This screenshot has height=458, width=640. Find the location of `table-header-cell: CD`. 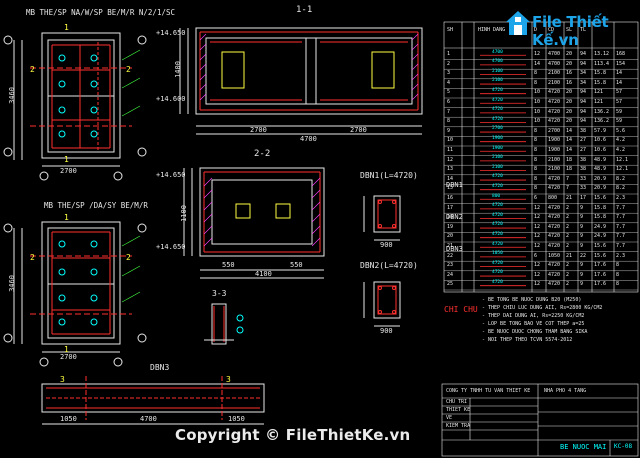

table-header-cell: CD is located at coordinates (551, 30).